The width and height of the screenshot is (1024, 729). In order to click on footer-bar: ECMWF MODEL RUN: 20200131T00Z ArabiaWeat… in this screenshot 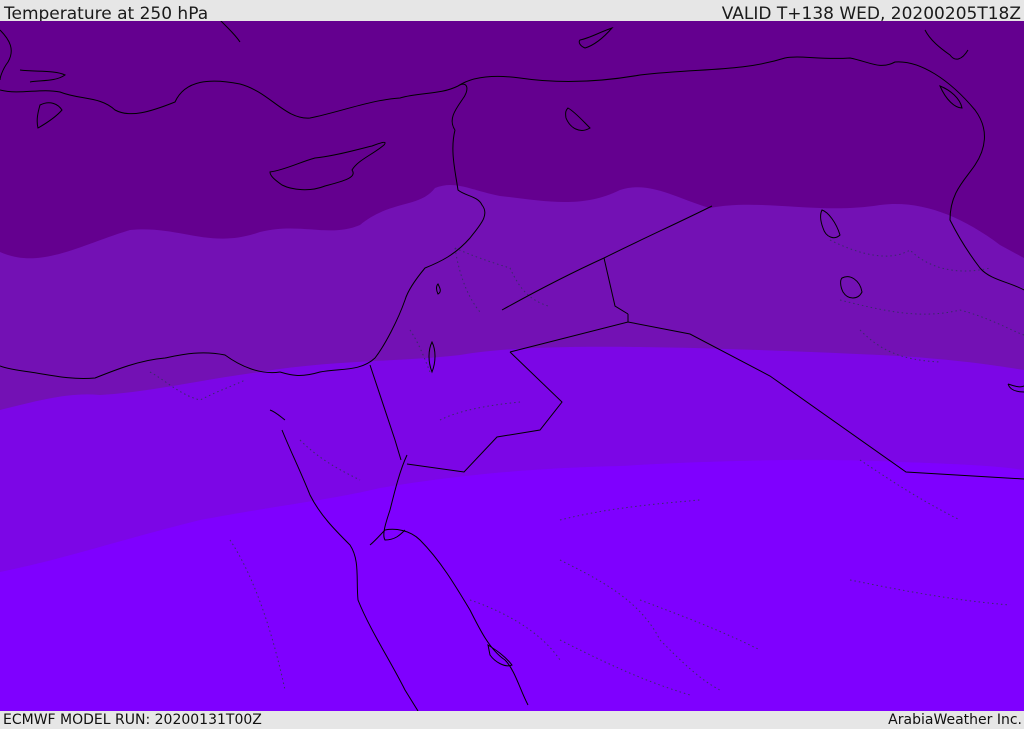, I will do `click(512, 720)`.